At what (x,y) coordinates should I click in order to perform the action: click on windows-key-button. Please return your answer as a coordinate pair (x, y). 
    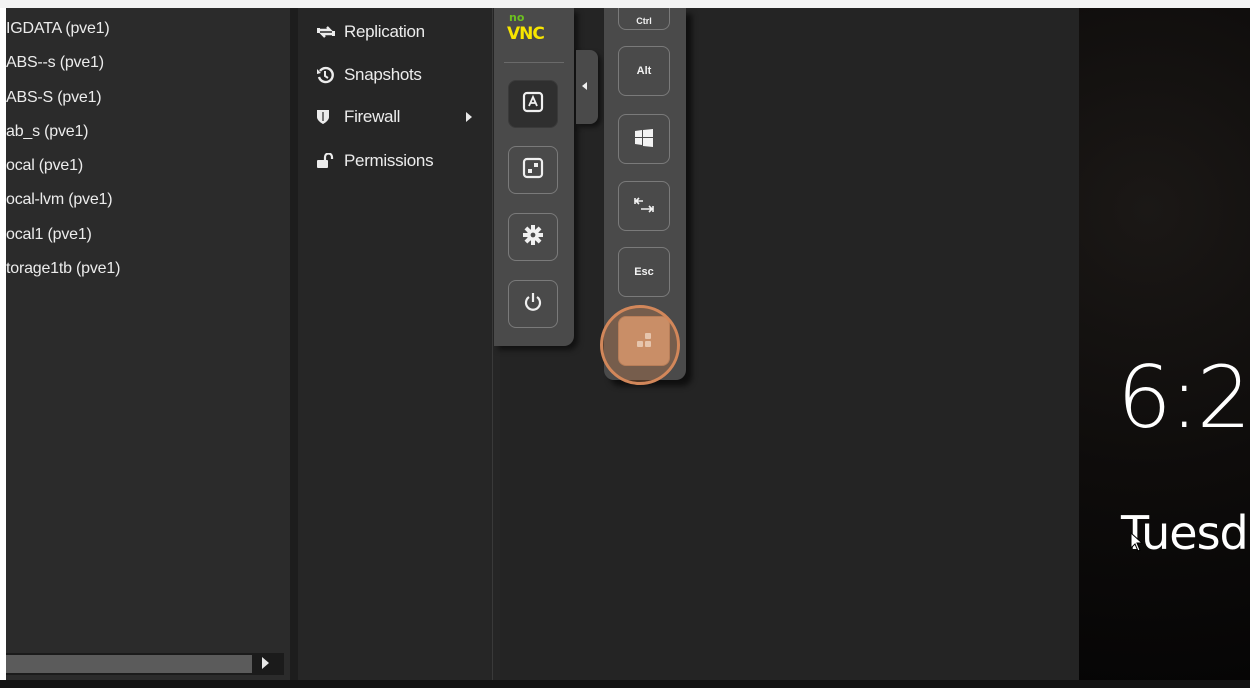
    Looking at the image, I should click on (644, 139).